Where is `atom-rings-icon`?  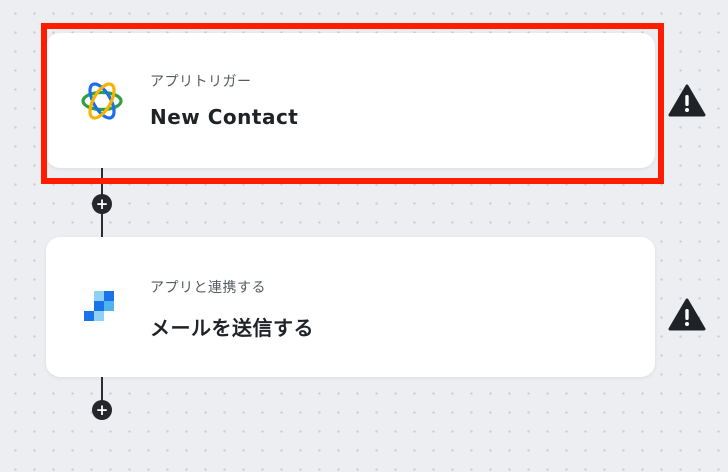
atom-rings-icon is located at coordinates (102, 103).